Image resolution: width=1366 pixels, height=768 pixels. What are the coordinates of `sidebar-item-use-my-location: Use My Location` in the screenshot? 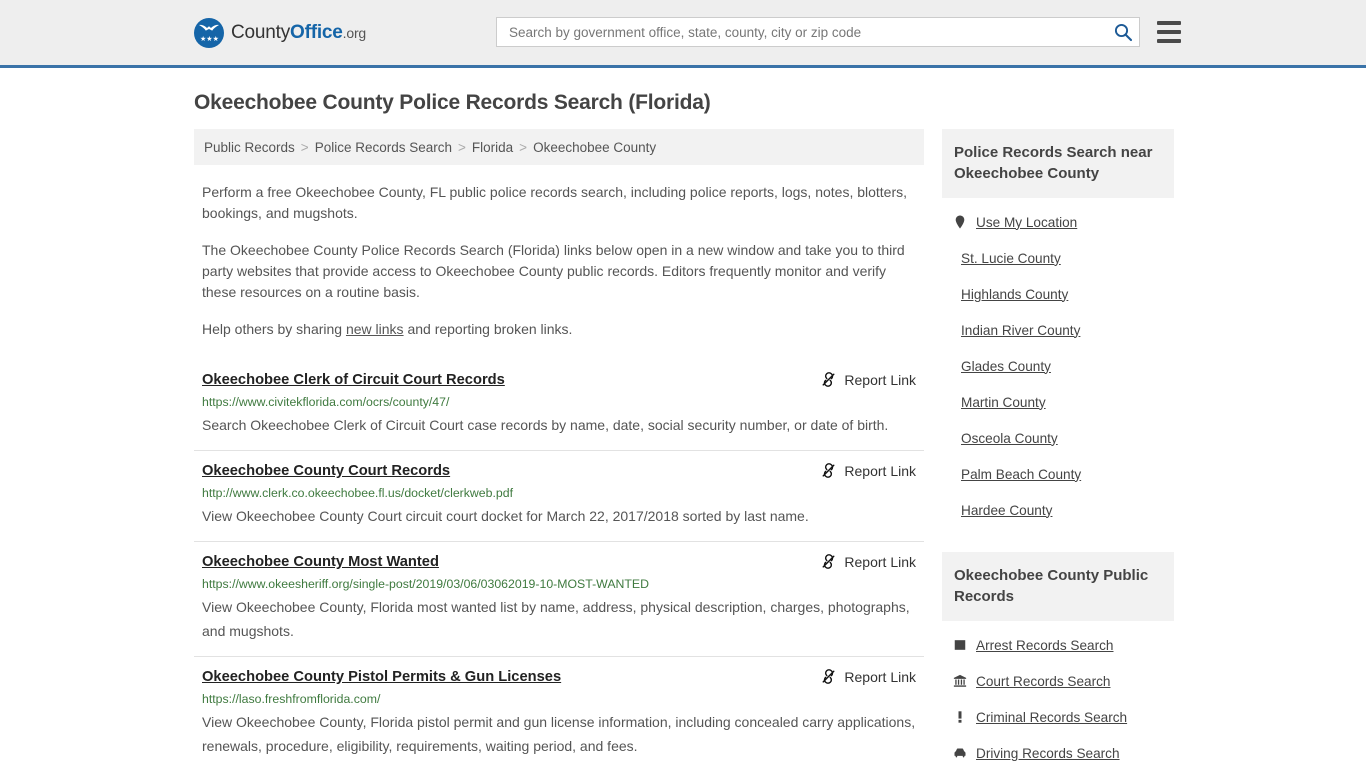 It's located at (1058, 222).